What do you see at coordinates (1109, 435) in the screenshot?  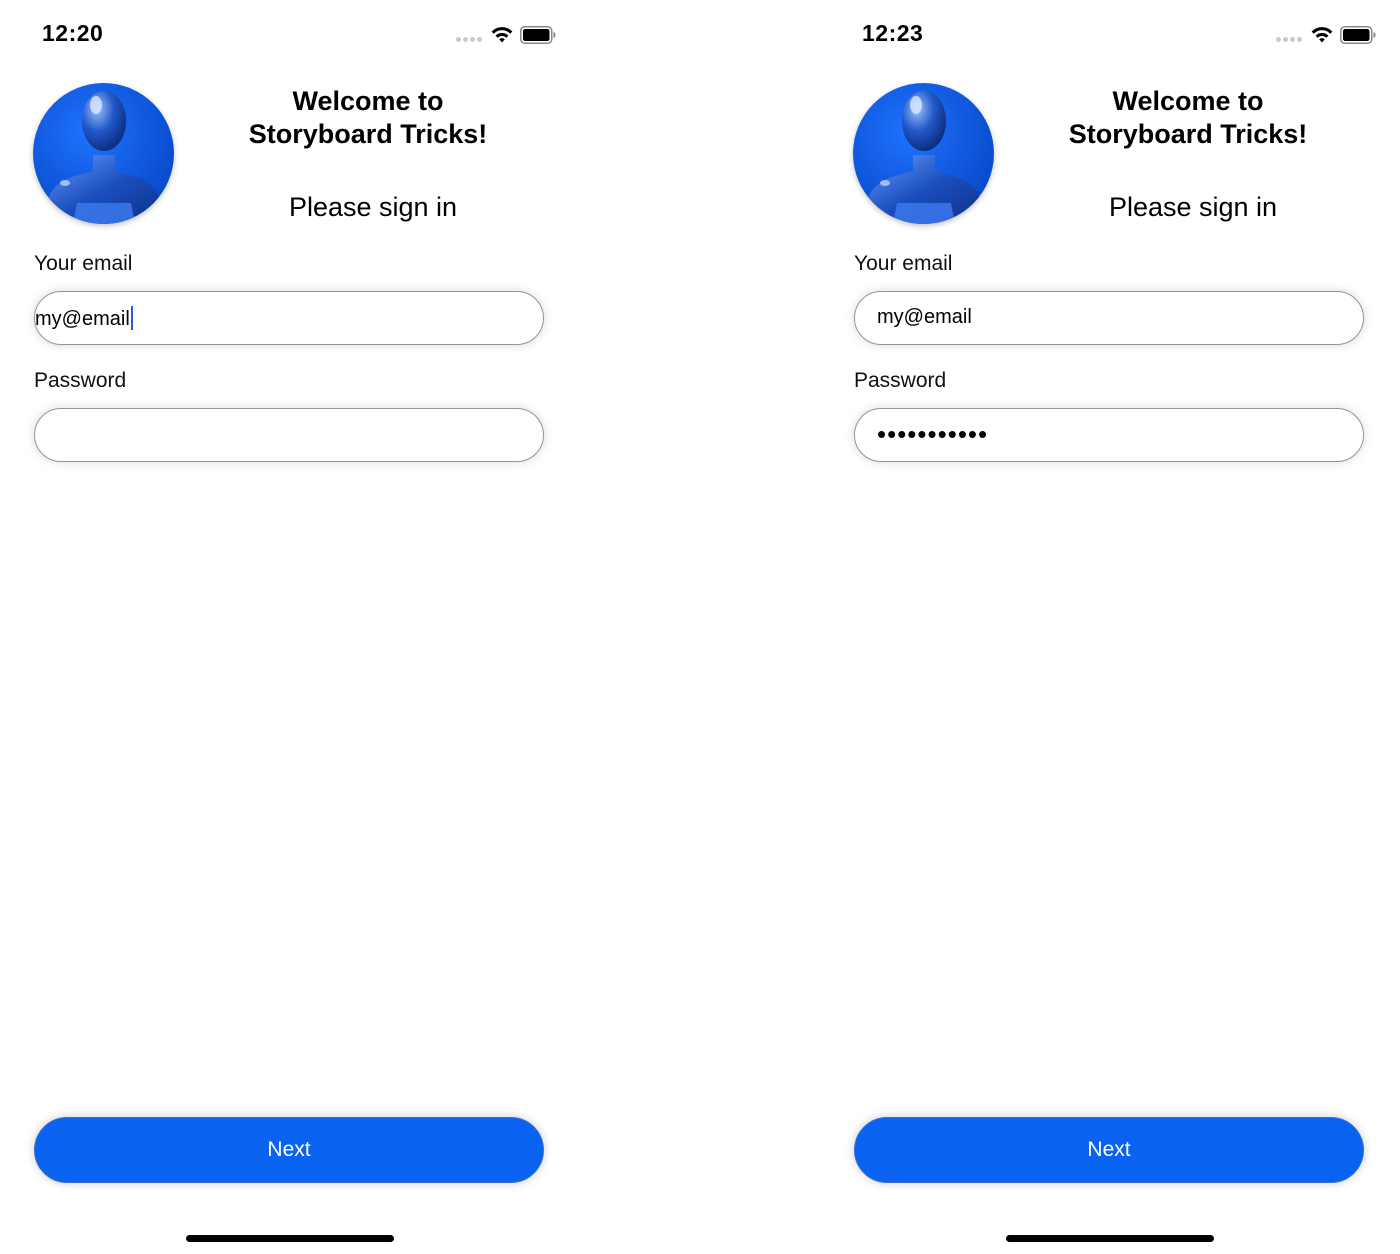 I see `password-field: •••••••••••` at bounding box center [1109, 435].